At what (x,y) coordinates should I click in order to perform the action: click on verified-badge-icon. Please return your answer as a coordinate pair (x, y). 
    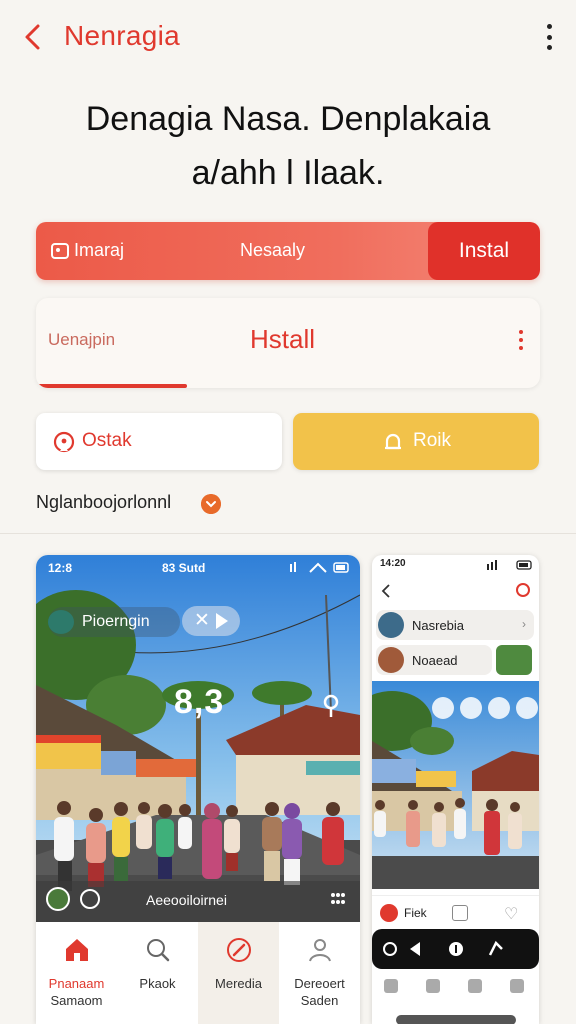
    Looking at the image, I should click on (211, 504).